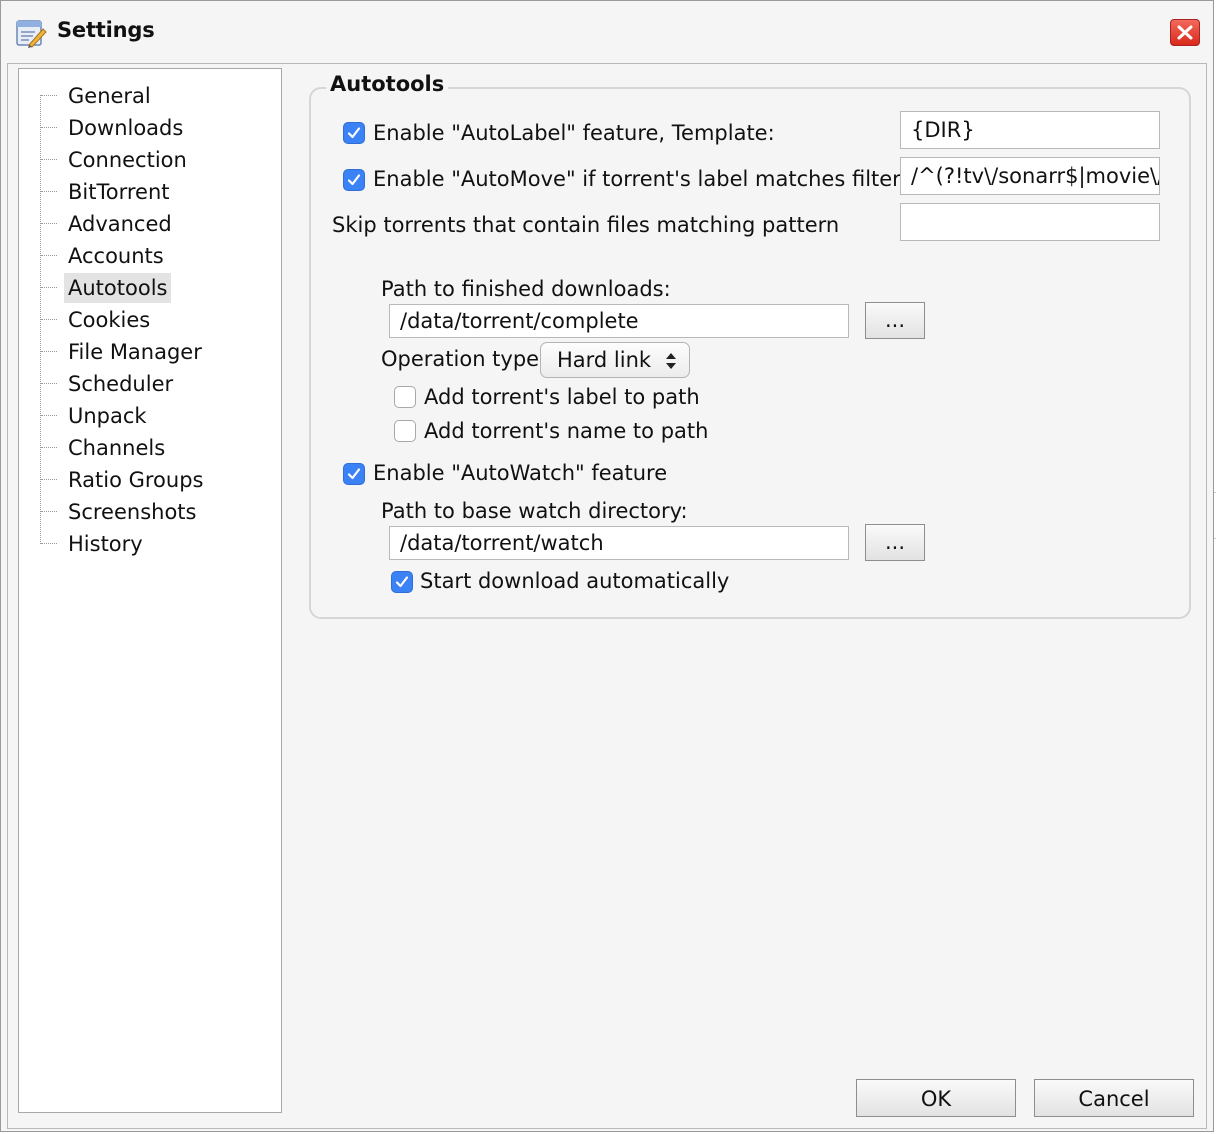  I want to click on sidebar-item-label: File Manager, so click(135, 352).